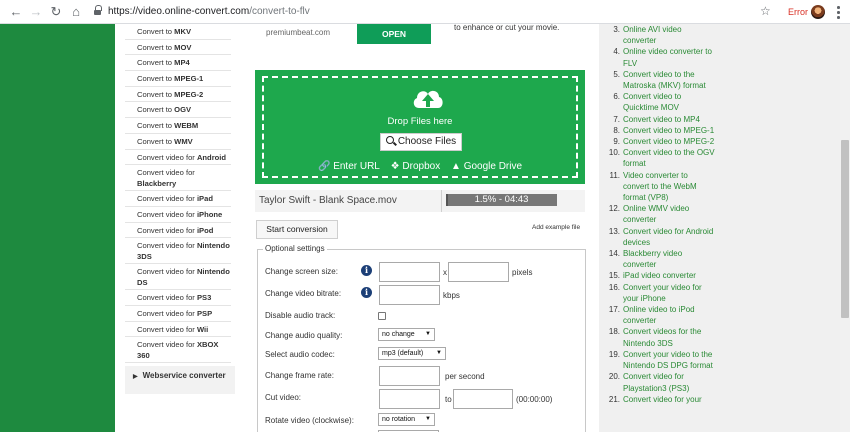 This screenshot has width=850, height=432. What do you see at coordinates (178, 314) in the screenshot?
I see `sidebar-item: Convert video for PSP` at bounding box center [178, 314].